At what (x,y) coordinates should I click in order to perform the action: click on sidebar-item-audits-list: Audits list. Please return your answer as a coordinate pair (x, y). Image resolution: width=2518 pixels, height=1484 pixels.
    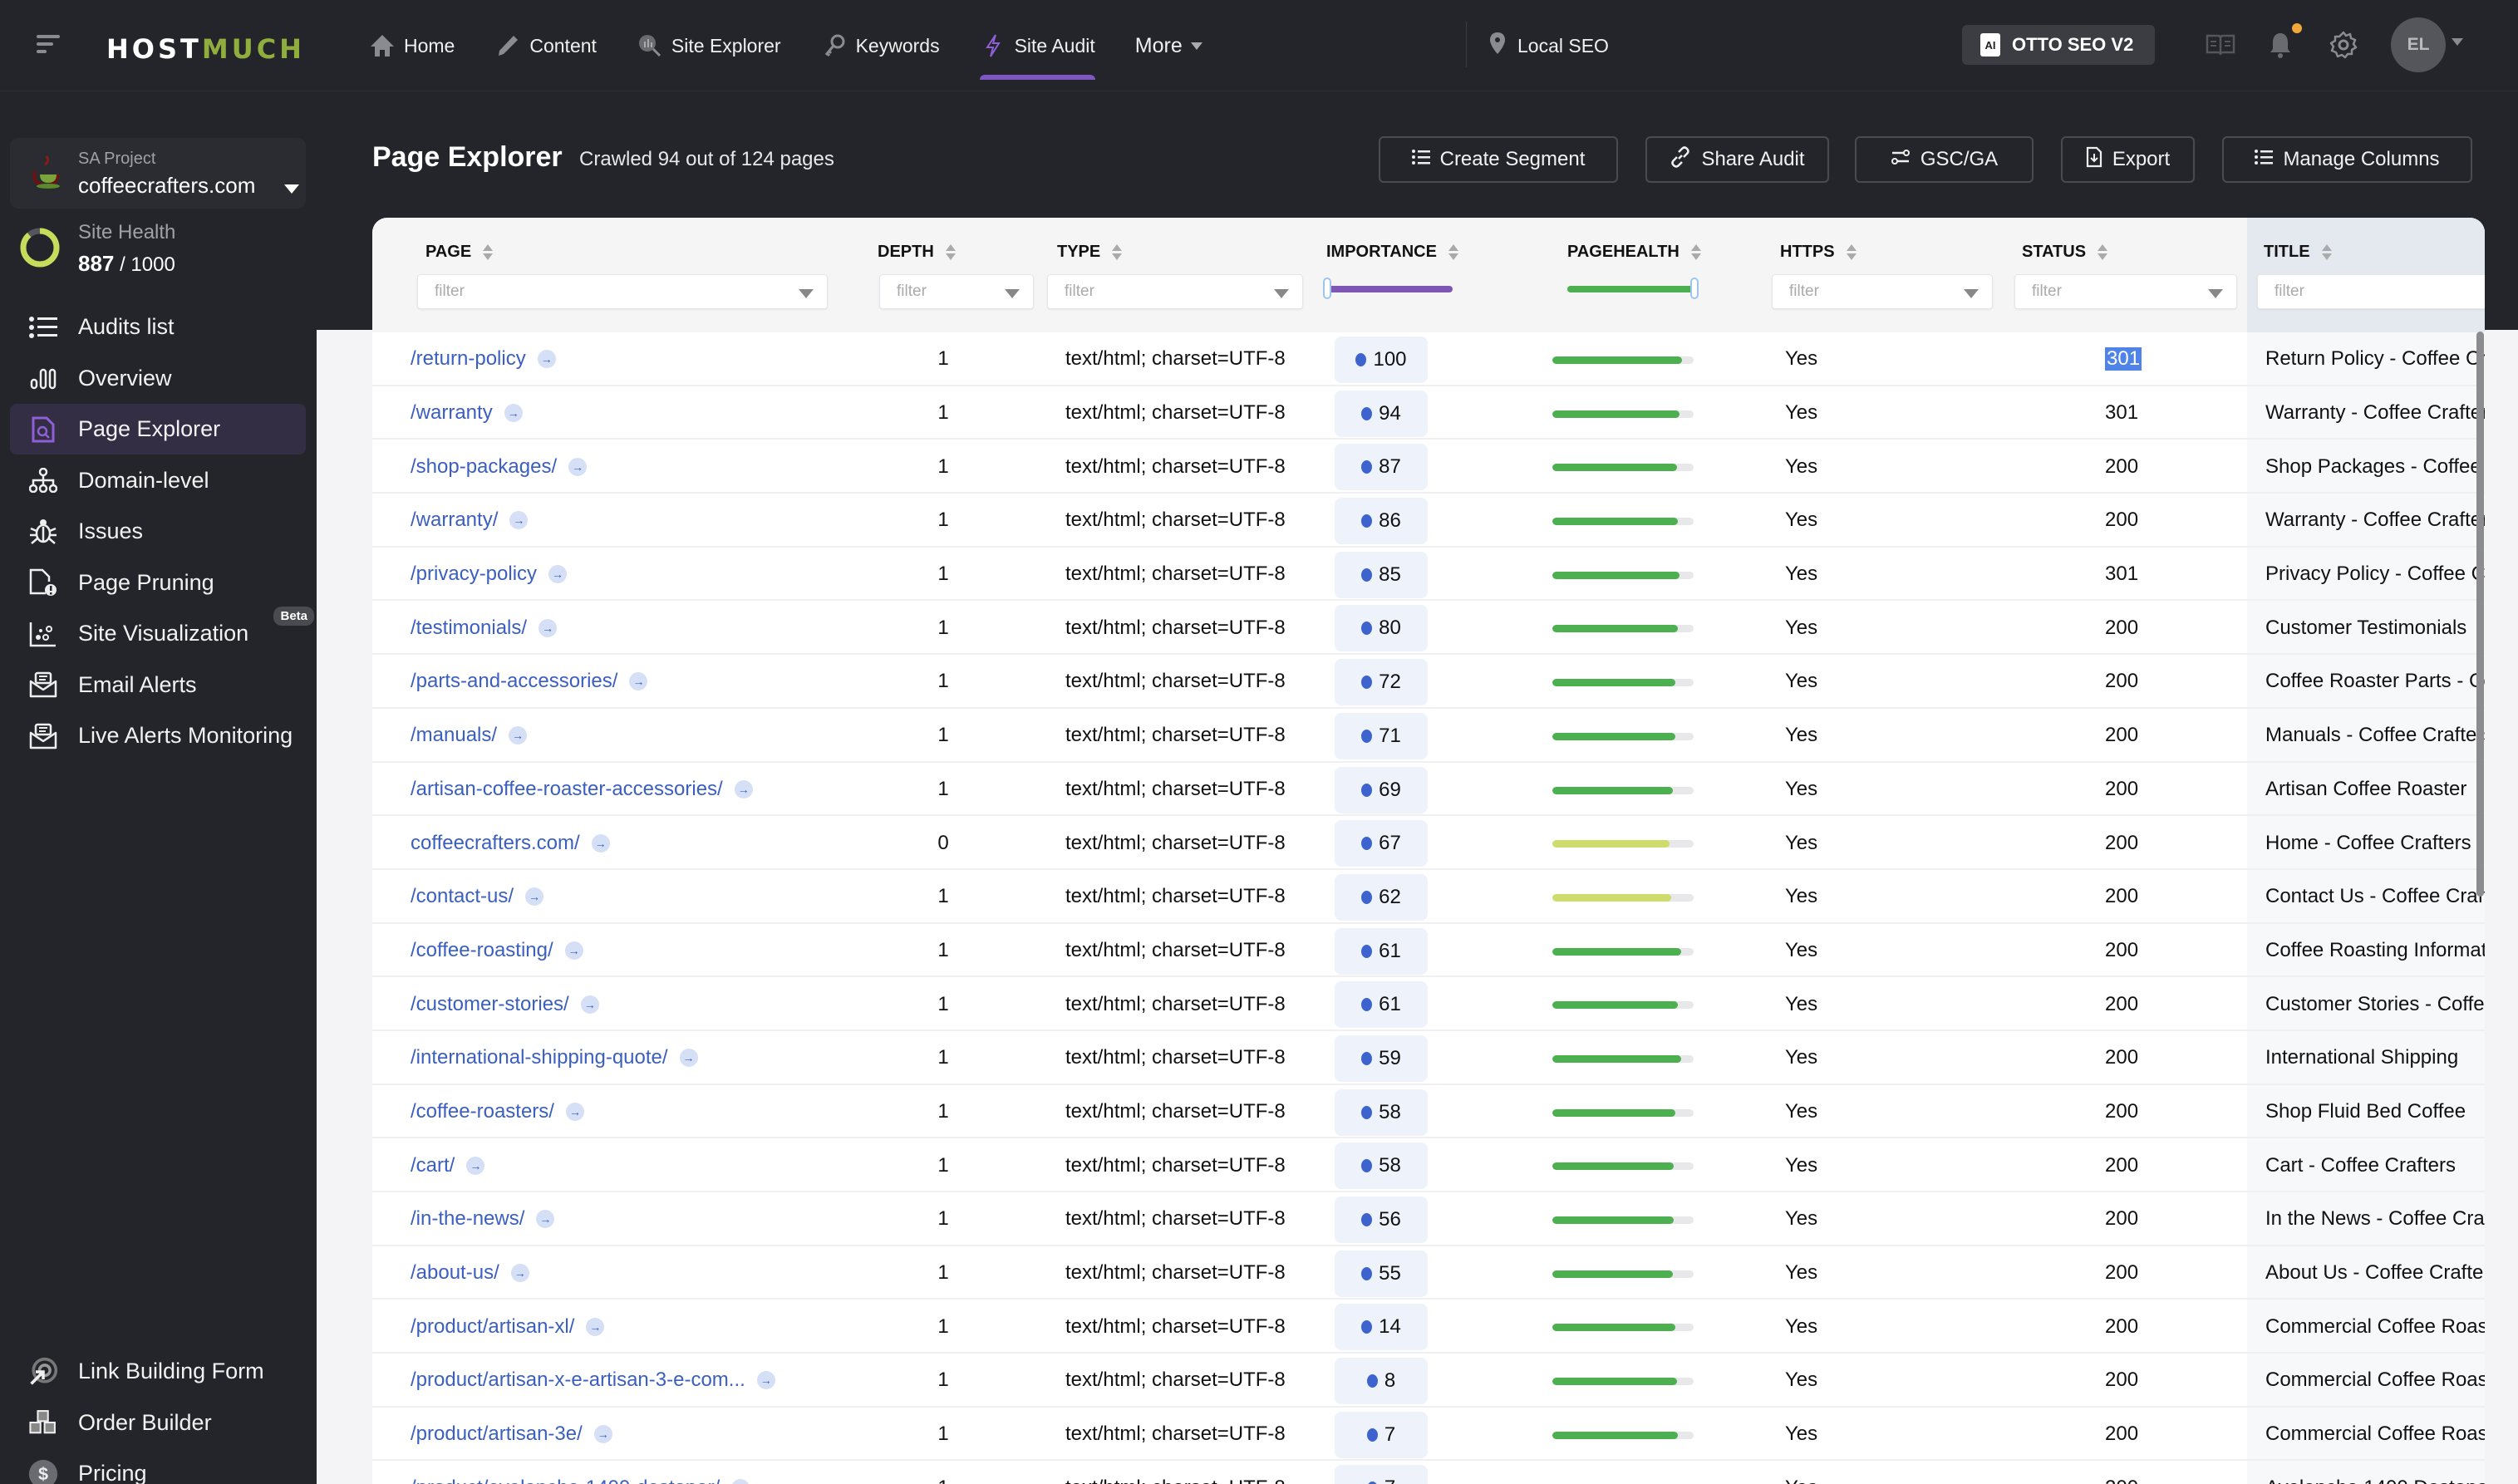
    Looking at the image, I should click on (158, 327).